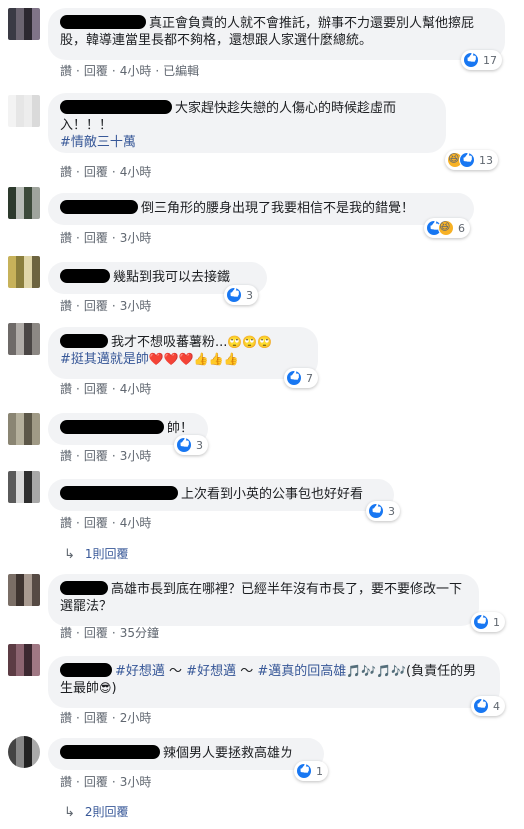  I want to click on edited-label: 已編輯, so click(181, 70).